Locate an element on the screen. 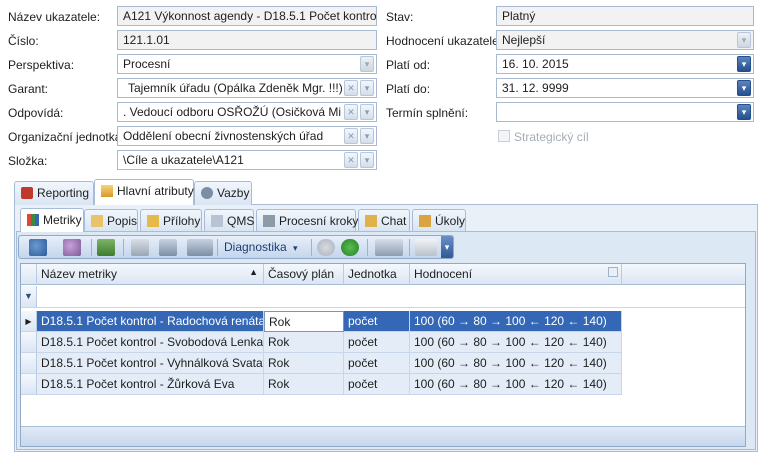 The height and width of the screenshot is (454, 760). tab-metriky: Metriky is located at coordinates (52, 220).